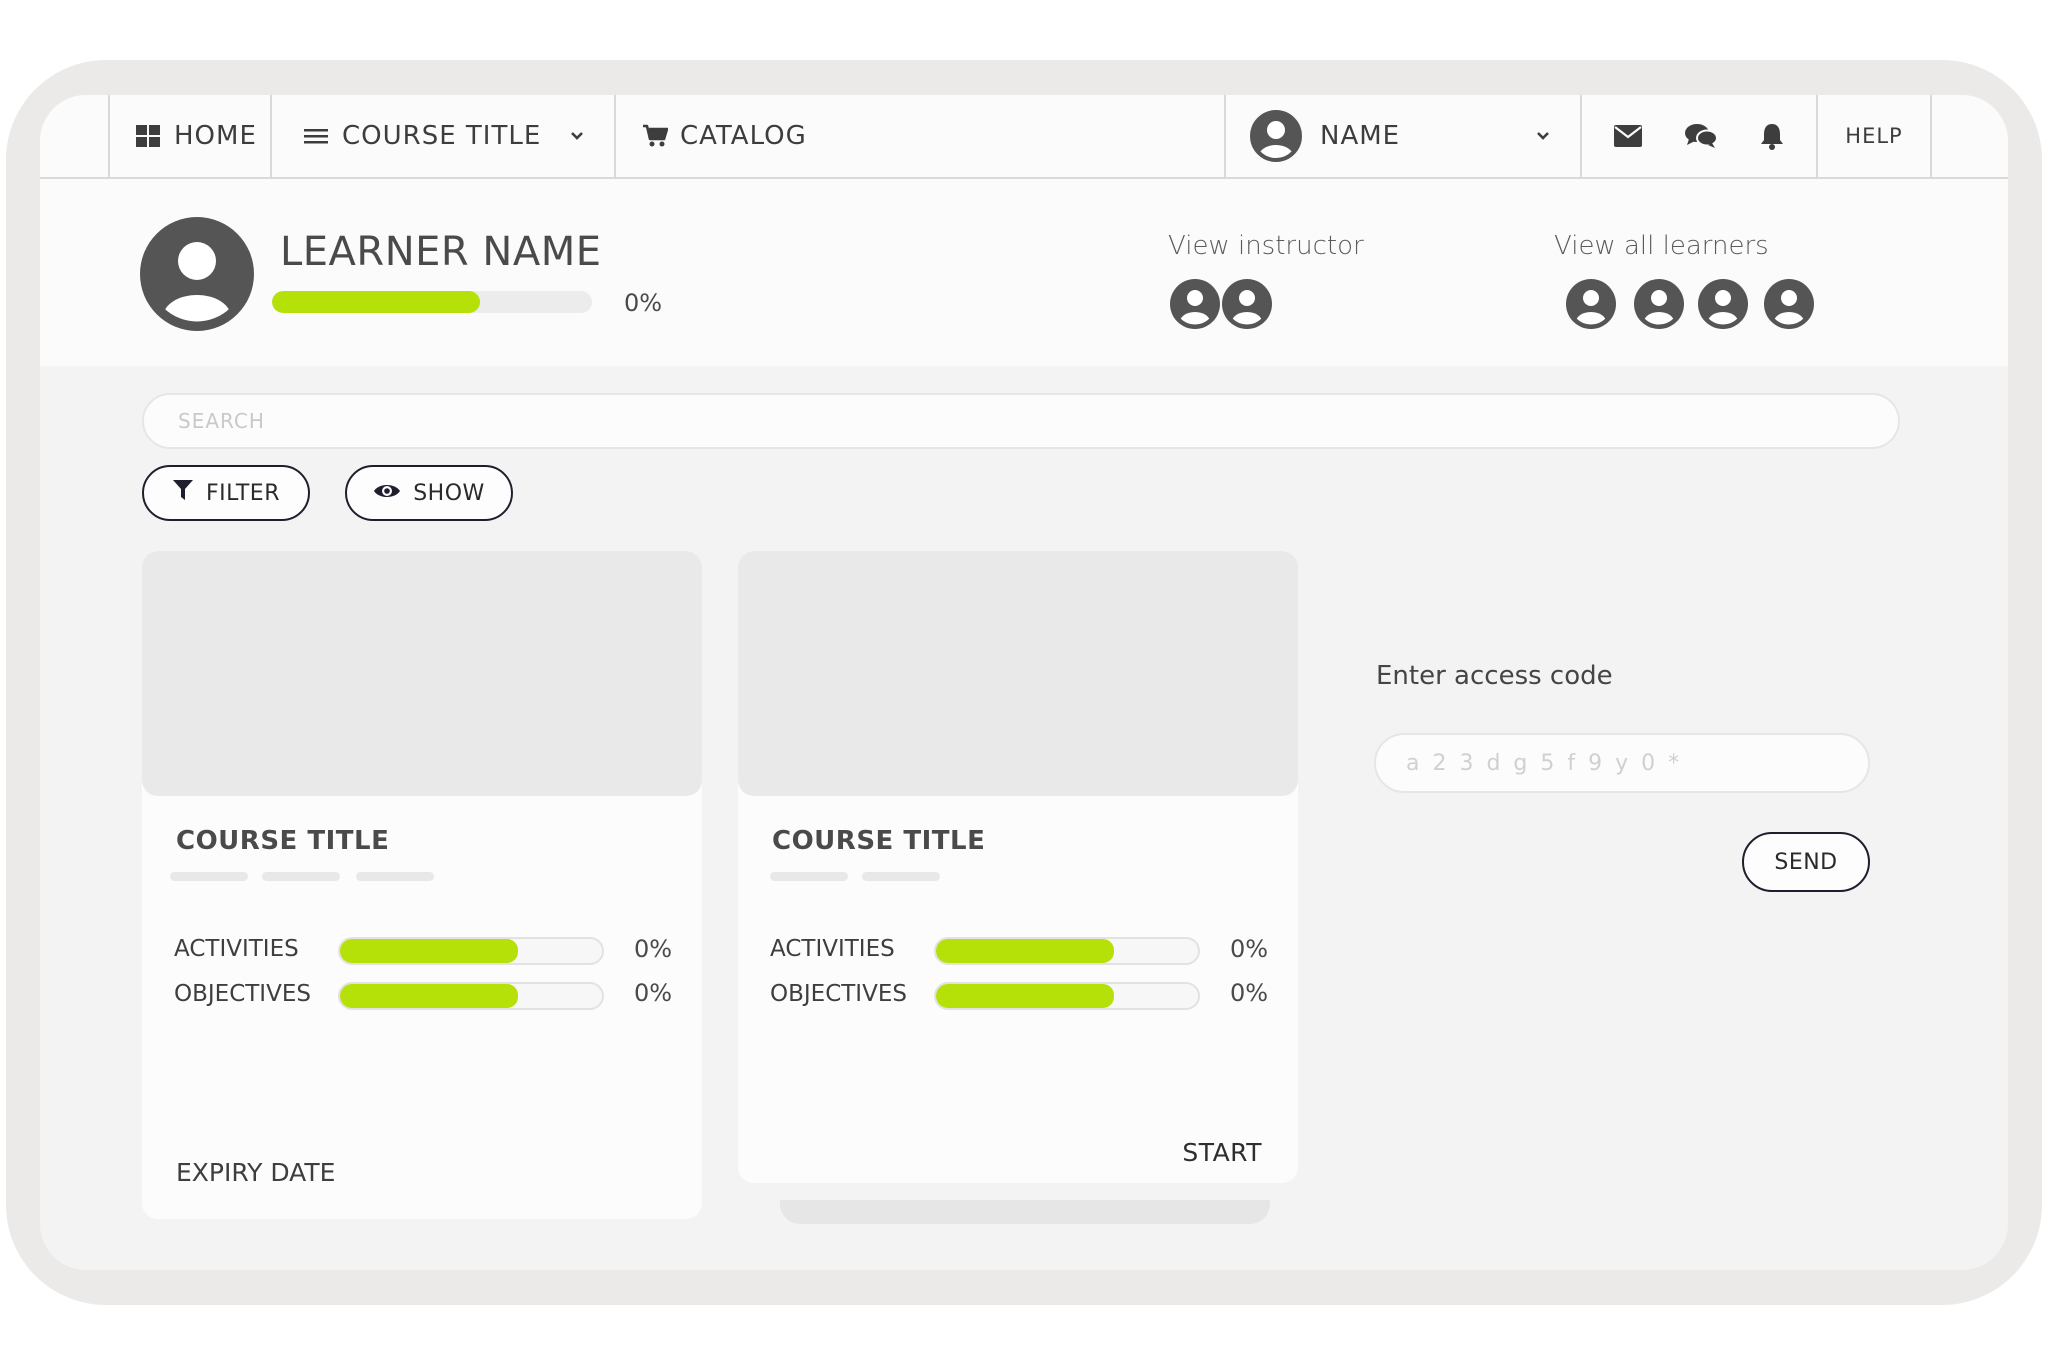 Image resolution: width=2048 pixels, height=1365 pixels. What do you see at coordinates (1021, 421) in the screenshot?
I see `search-input` at bounding box center [1021, 421].